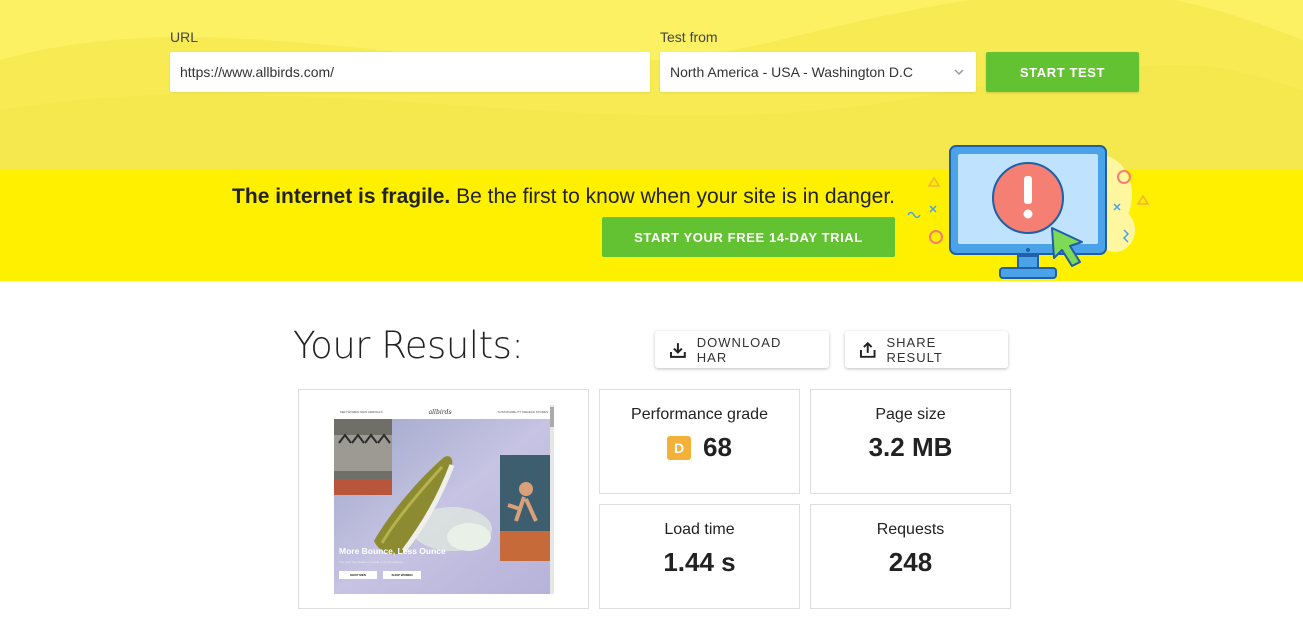  What do you see at coordinates (959, 72) in the screenshot?
I see `chevron-down-icon` at bounding box center [959, 72].